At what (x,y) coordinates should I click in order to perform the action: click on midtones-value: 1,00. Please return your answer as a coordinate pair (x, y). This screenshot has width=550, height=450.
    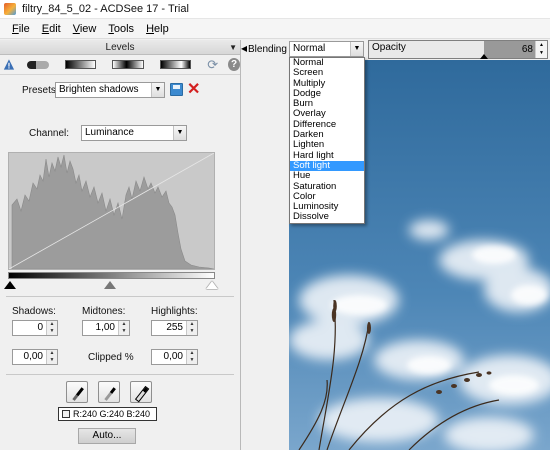
    Looking at the image, I should click on (105, 327).